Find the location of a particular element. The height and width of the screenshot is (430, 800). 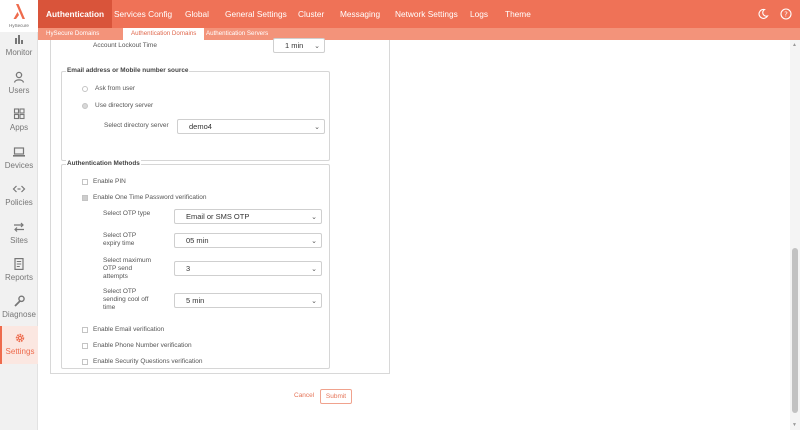

subtab-hysecure-domains: HySecure Domains is located at coordinates (72, 34).